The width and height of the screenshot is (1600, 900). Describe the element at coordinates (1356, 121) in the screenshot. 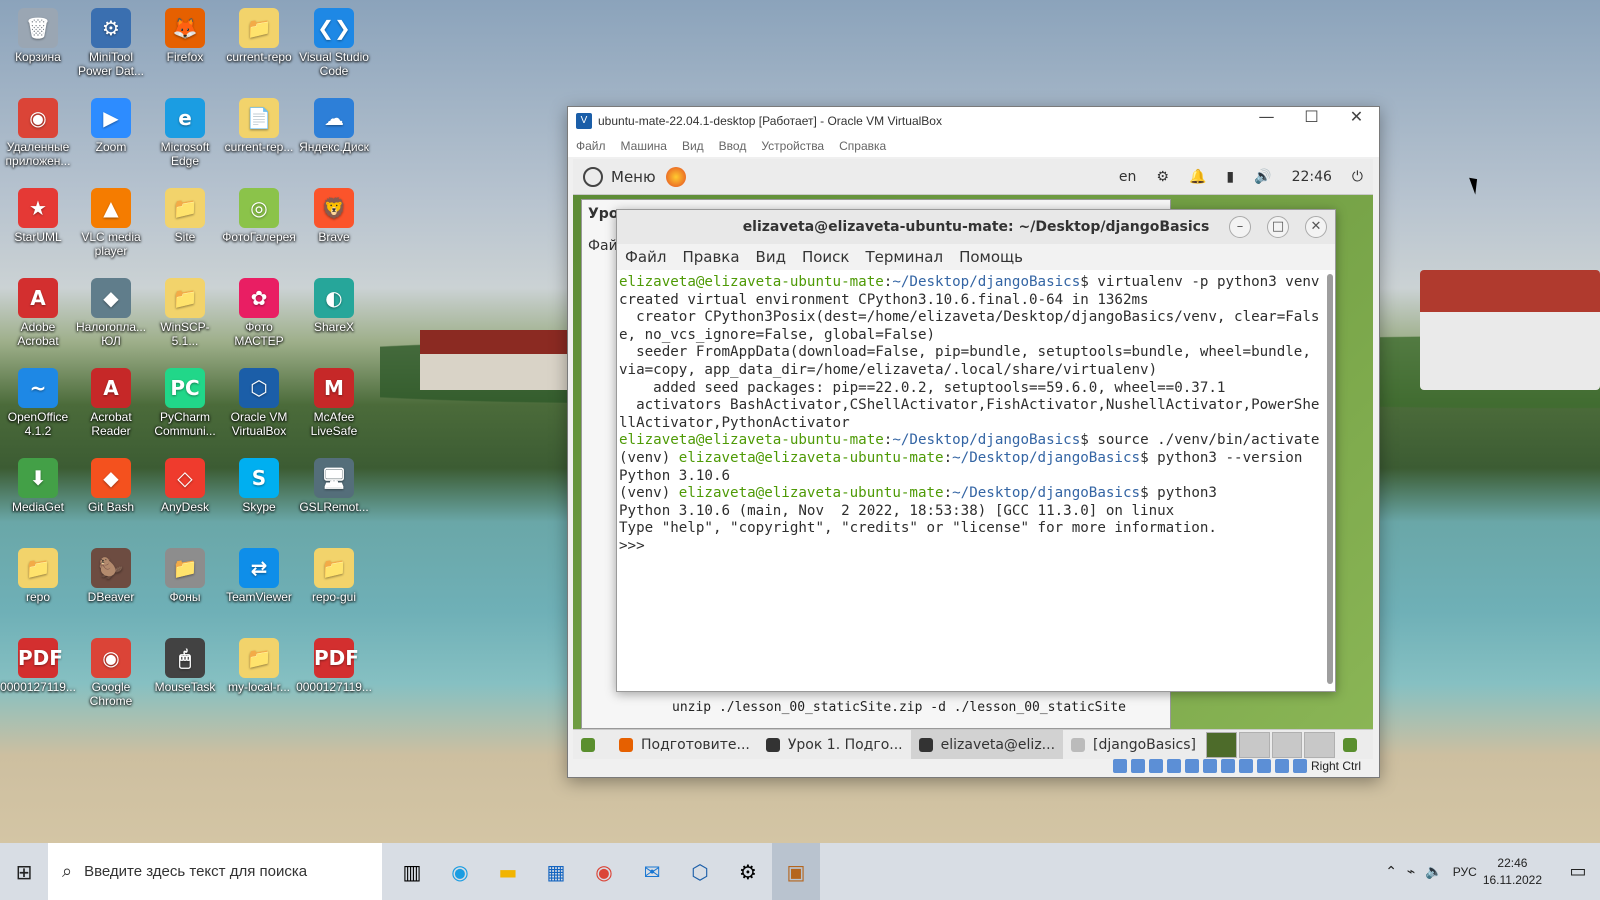

I see `close-icon: ✕` at that location.